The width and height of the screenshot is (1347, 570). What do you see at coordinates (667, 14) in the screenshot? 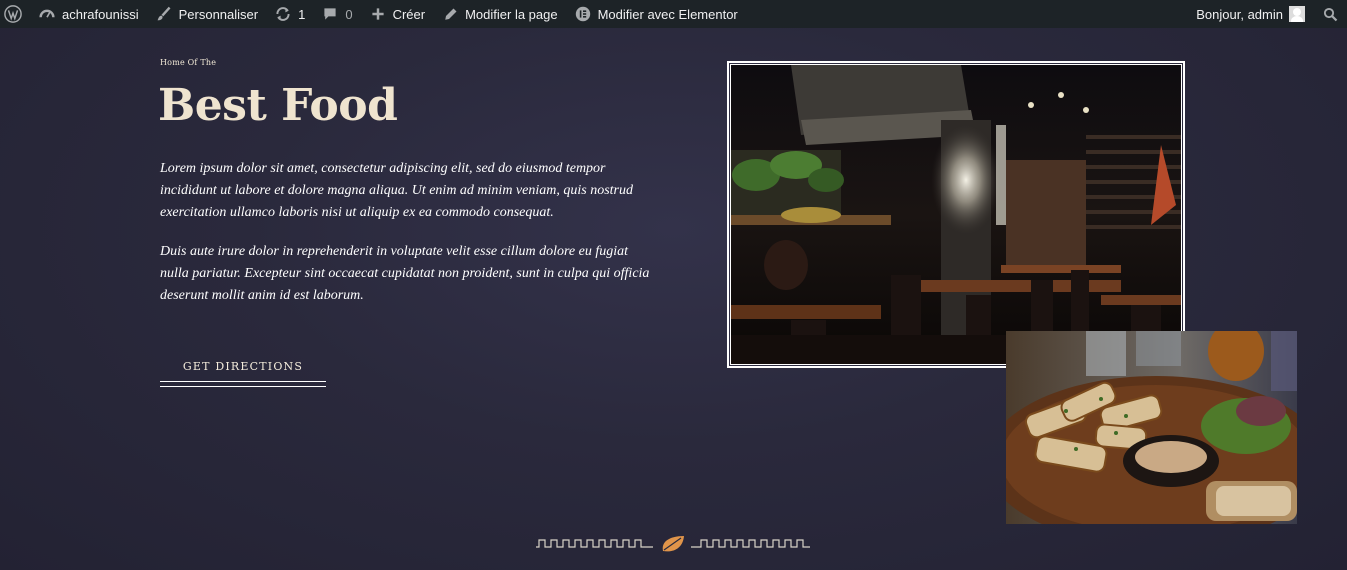
I see `edit-elementor-label: Modifier avec Elementor` at bounding box center [667, 14].